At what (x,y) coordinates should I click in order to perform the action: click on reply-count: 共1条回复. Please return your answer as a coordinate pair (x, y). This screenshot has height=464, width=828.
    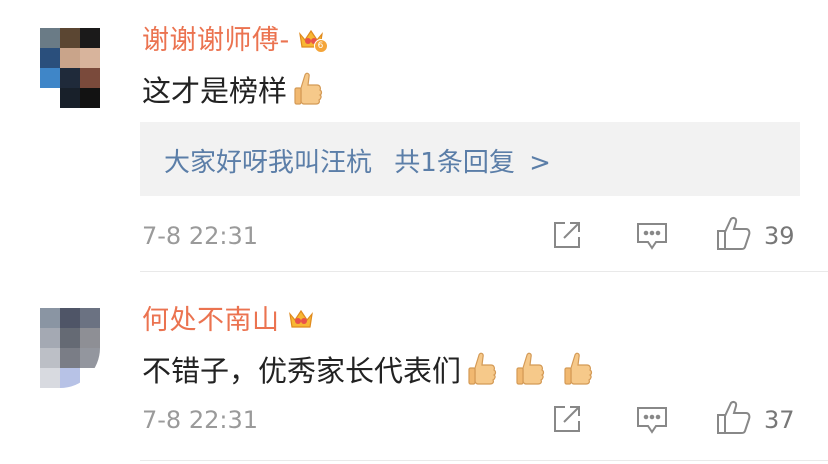
    Looking at the image, I should click on (454, 163).